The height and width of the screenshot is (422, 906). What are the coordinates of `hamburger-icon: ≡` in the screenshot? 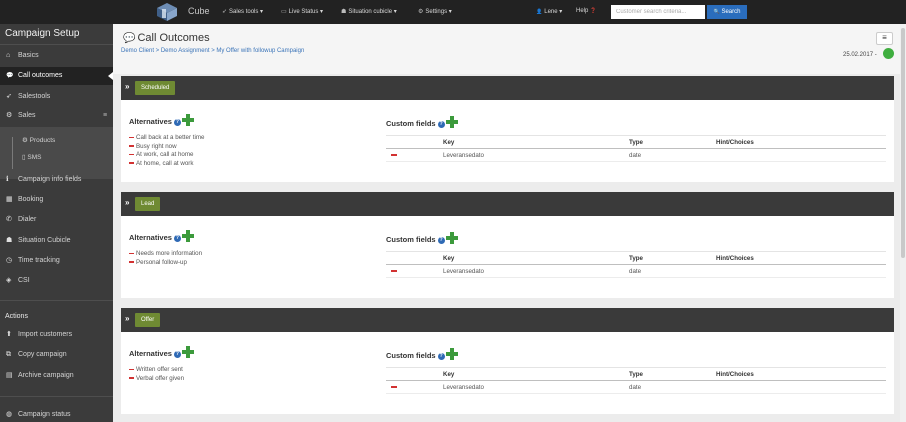 It's located at (884, 37).